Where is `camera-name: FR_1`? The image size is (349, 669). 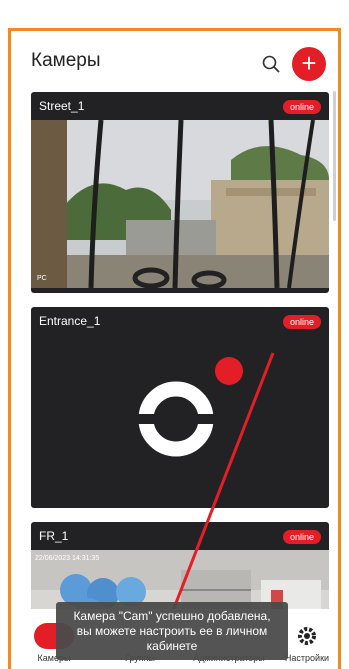 camera-name: FR_1 is located at coordinates (54, 536).